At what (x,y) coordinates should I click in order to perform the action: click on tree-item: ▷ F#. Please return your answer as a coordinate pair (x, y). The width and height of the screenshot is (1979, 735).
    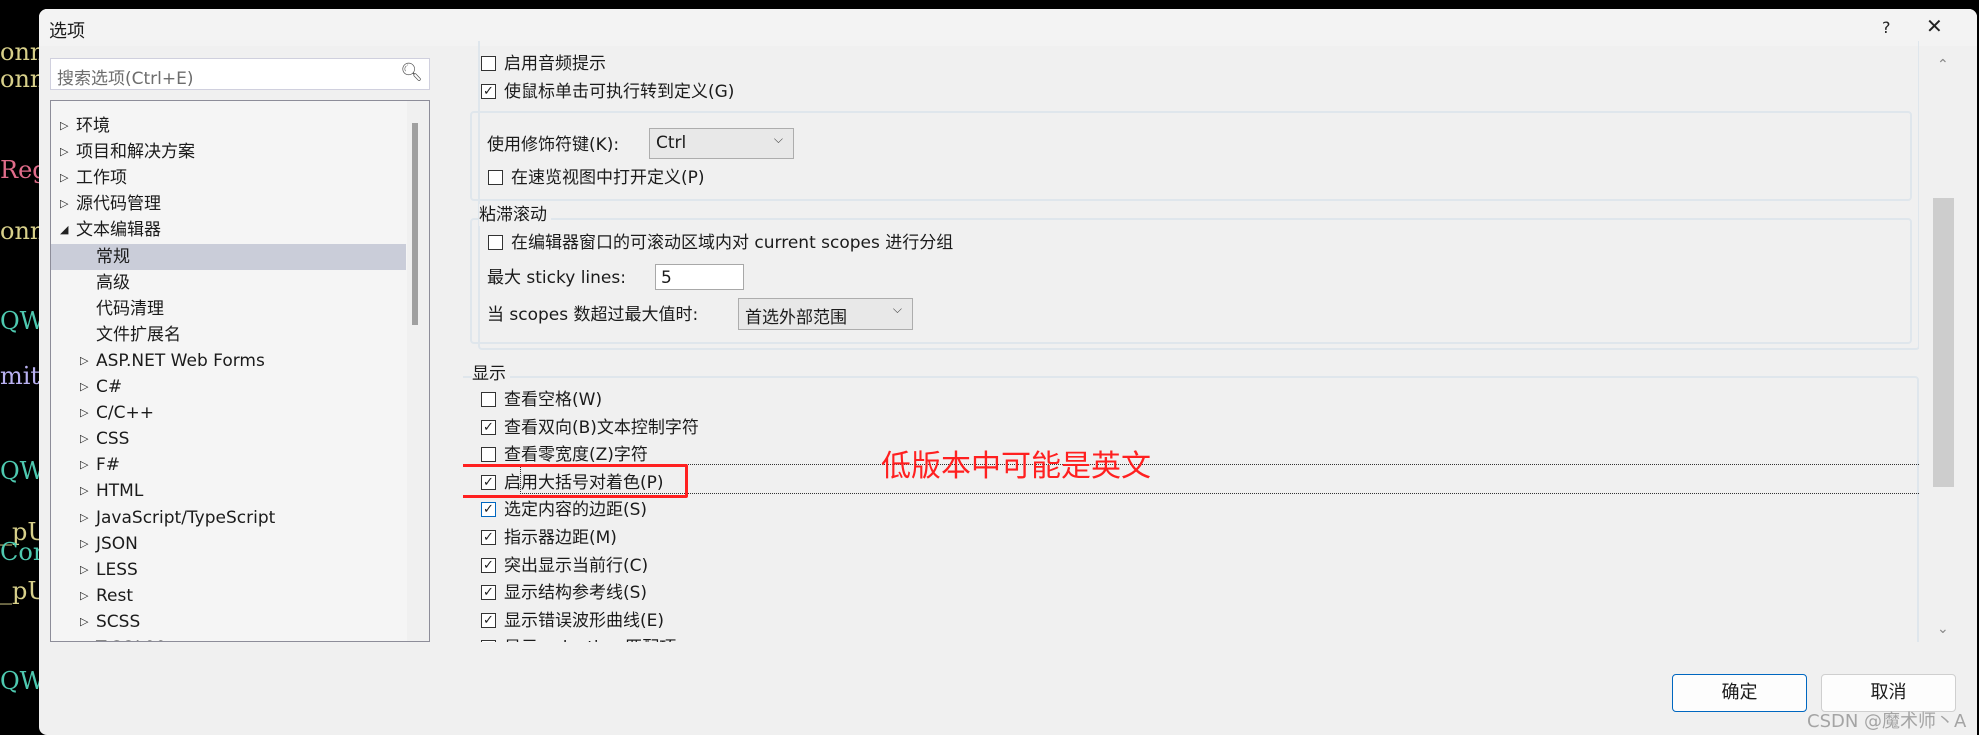
    Looking at the image, I should click on (228, 465).